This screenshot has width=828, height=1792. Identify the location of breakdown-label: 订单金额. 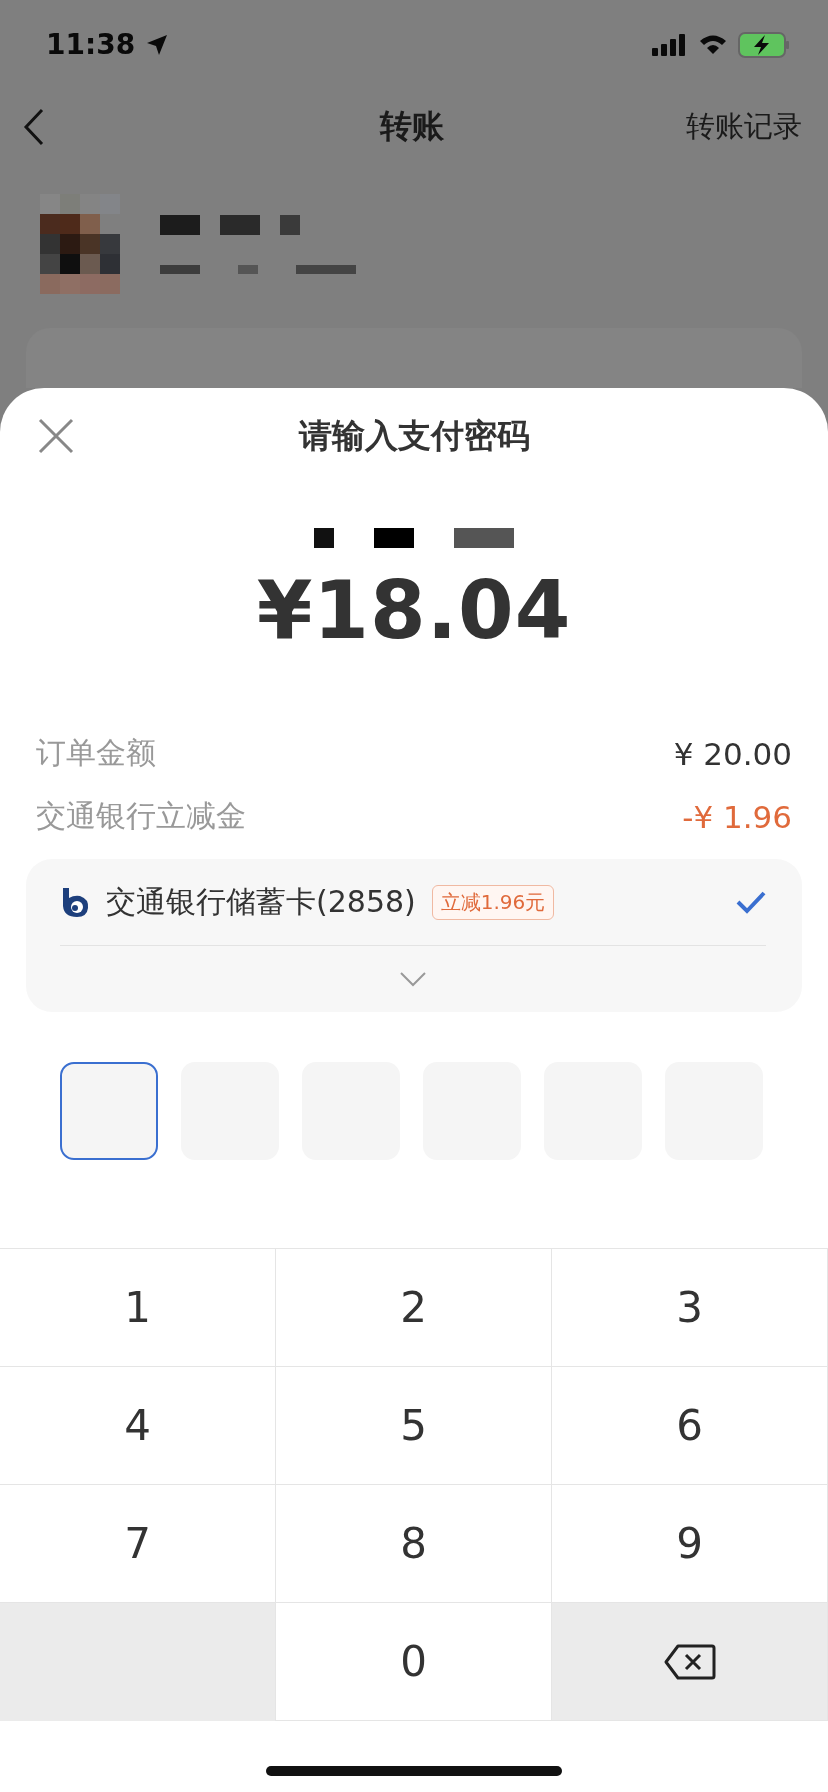
(96, 753).